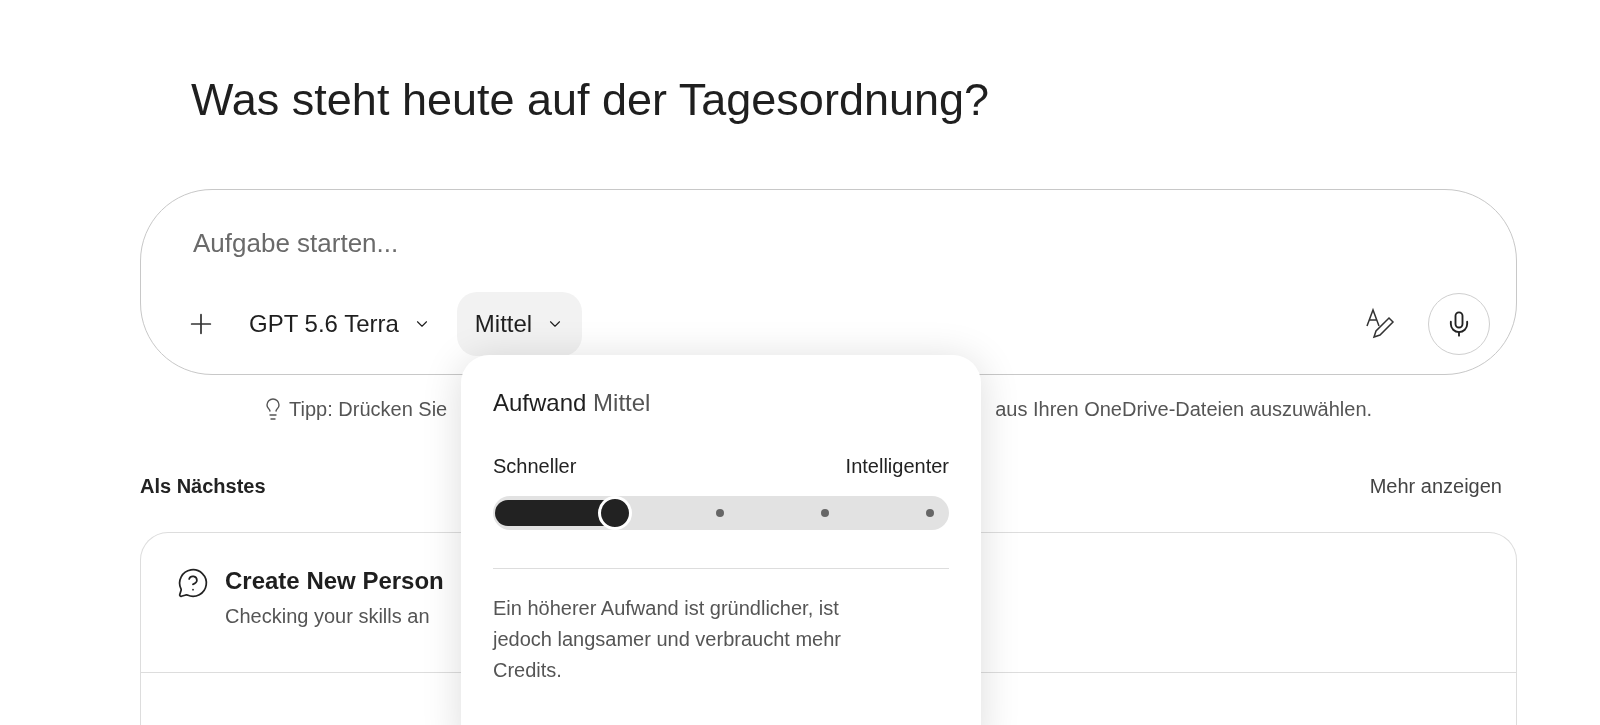  I want to click on tip-text: Tipp: Drücken Sie, so click(368, 409).